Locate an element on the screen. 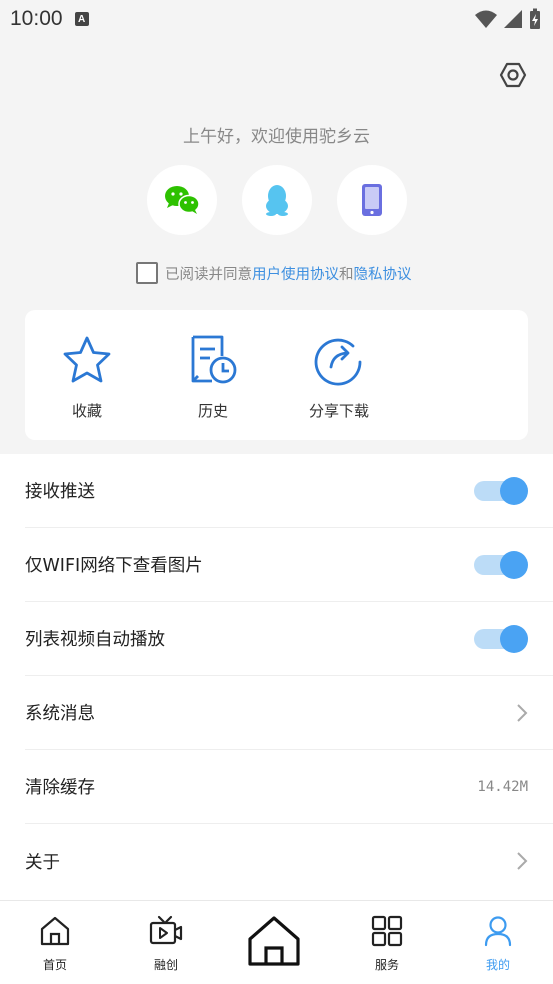 This screenshot has height=984, width=553. setting-label: 清除缓存 is located at coordinates (60, 788).